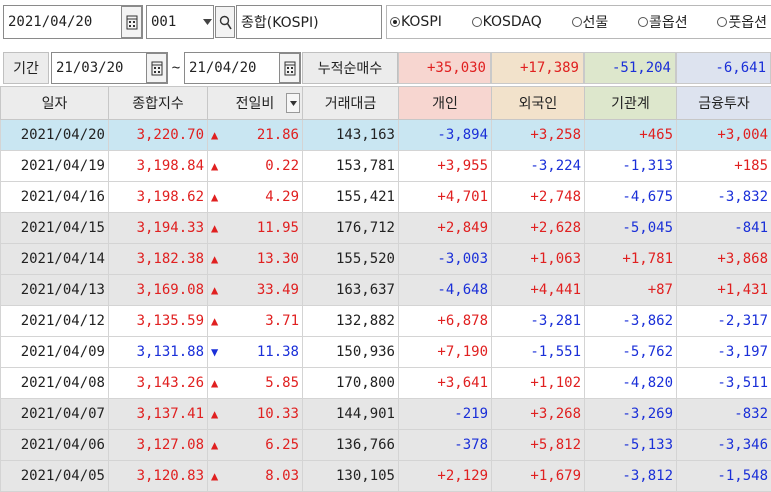  What do you see at coordinates (723, 259) in the screenshot?
I see `cell-finance: +3,868` at bounding box center [723, 259].